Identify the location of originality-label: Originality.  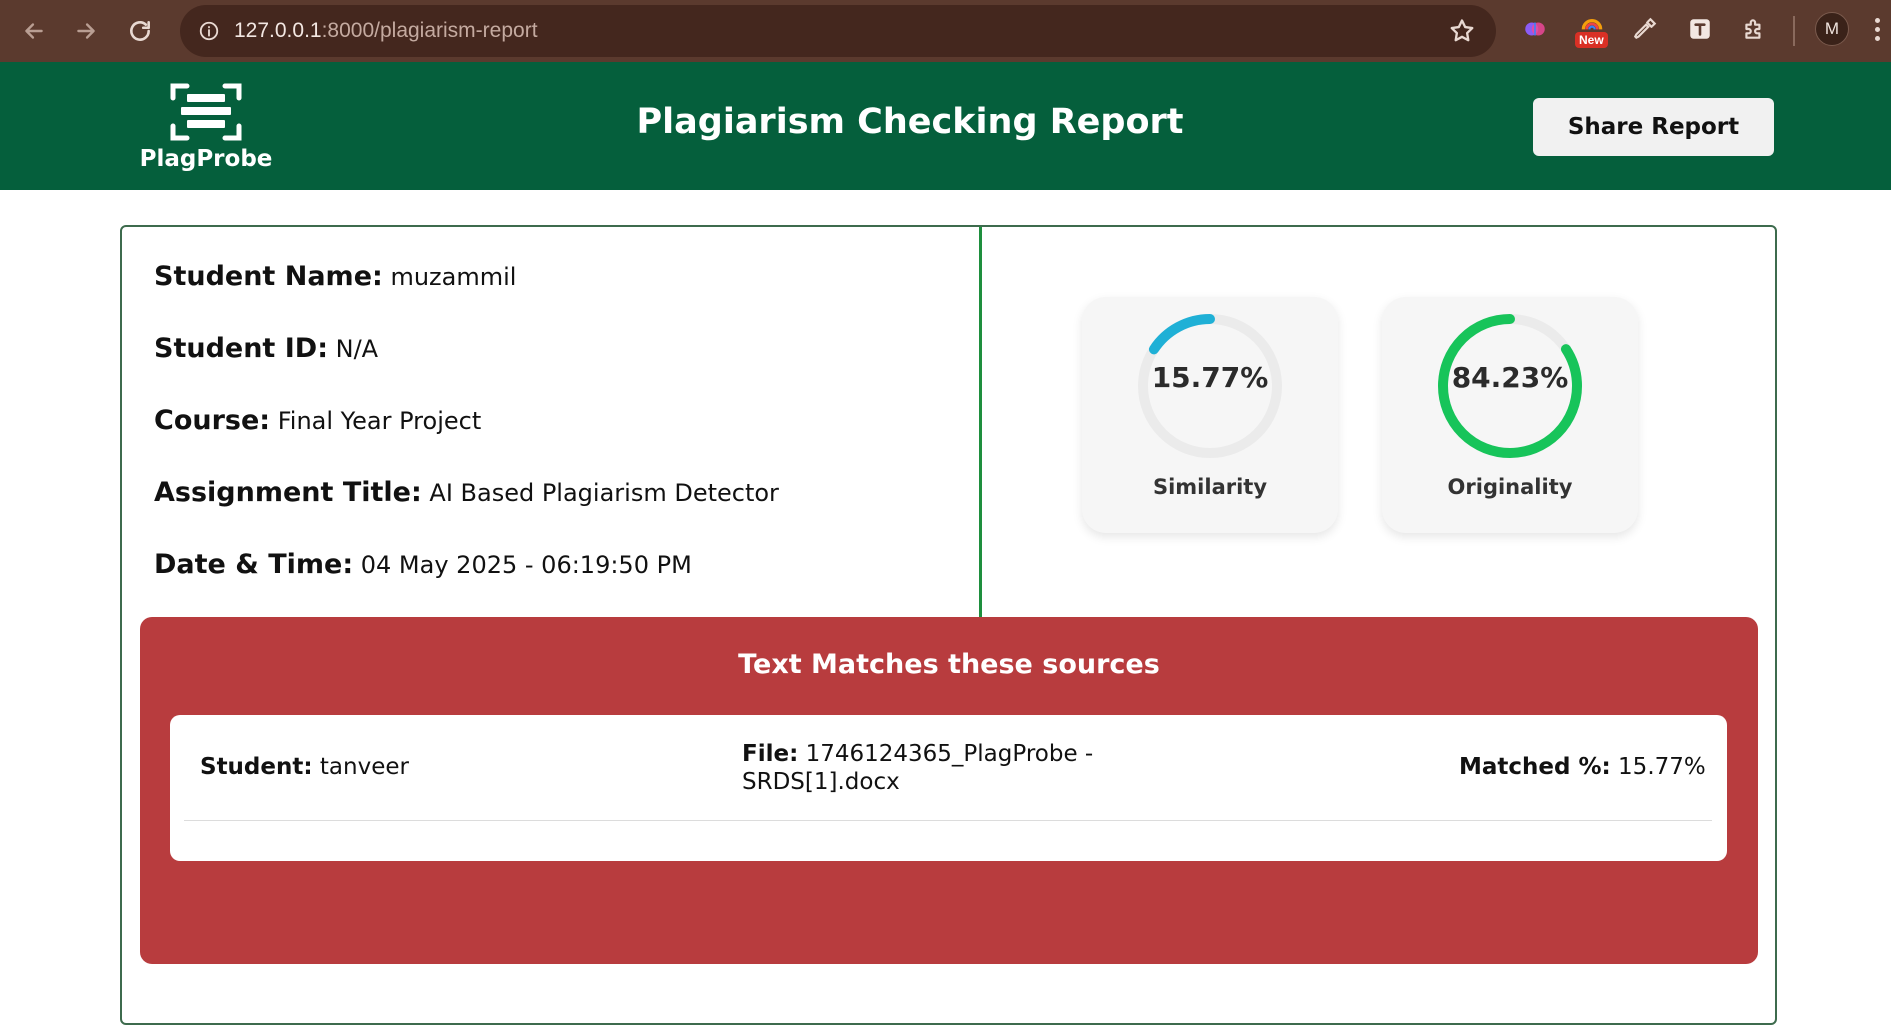
(1510, 487).